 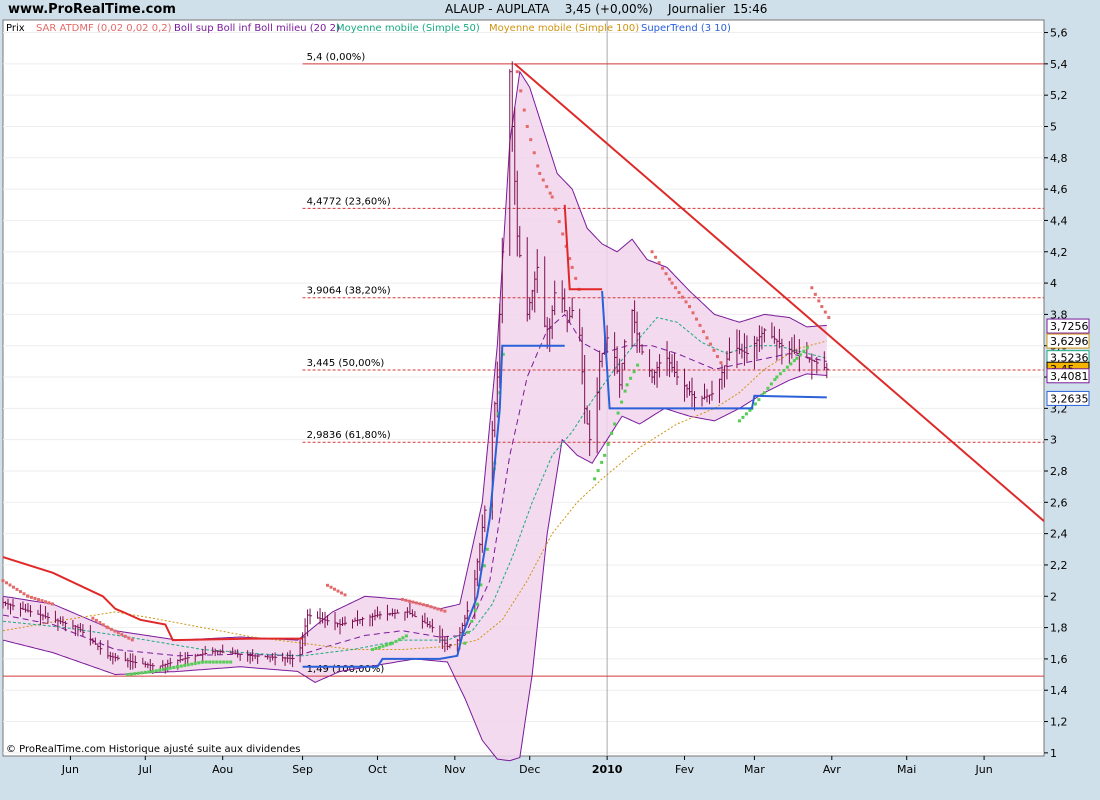 I want to click on value-tag-label: 3,6296, so click(x=1069, y=341).